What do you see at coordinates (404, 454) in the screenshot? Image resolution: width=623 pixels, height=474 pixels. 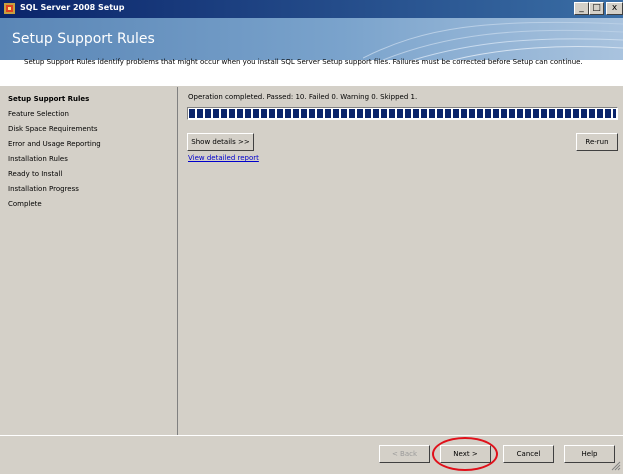 I see `back-button: < Back` at bounding box center [404, 454].